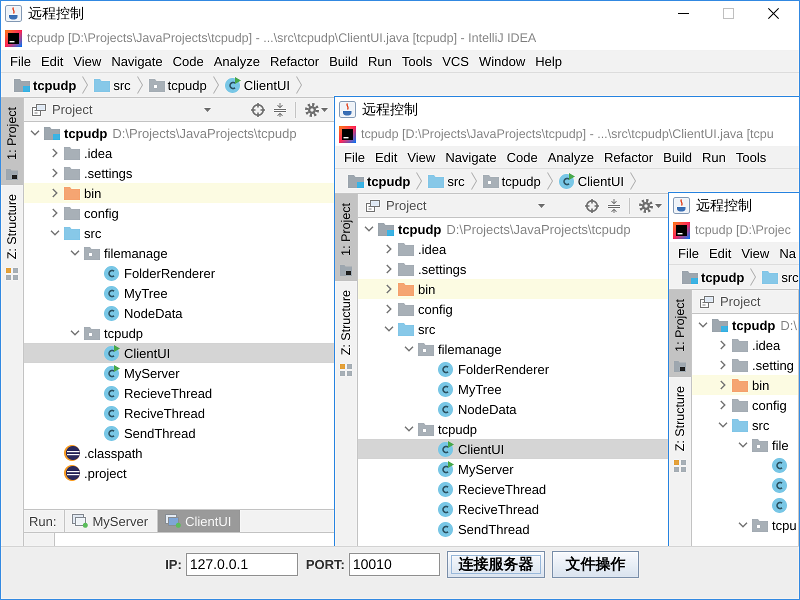  Describe the element at coordinates (714, 157) in the screenshot. I see `menu-item: Run` at that location.